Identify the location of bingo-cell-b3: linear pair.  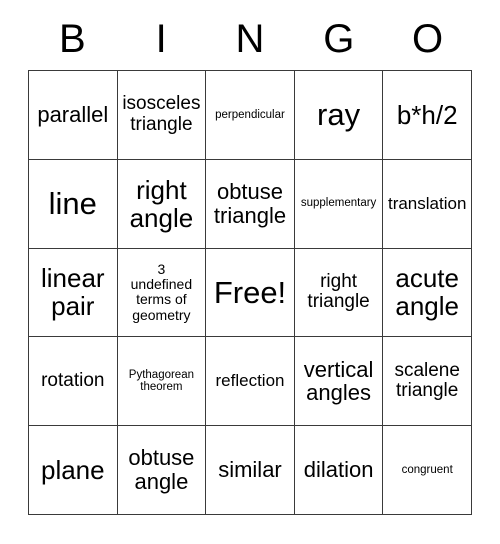
(73, 293).